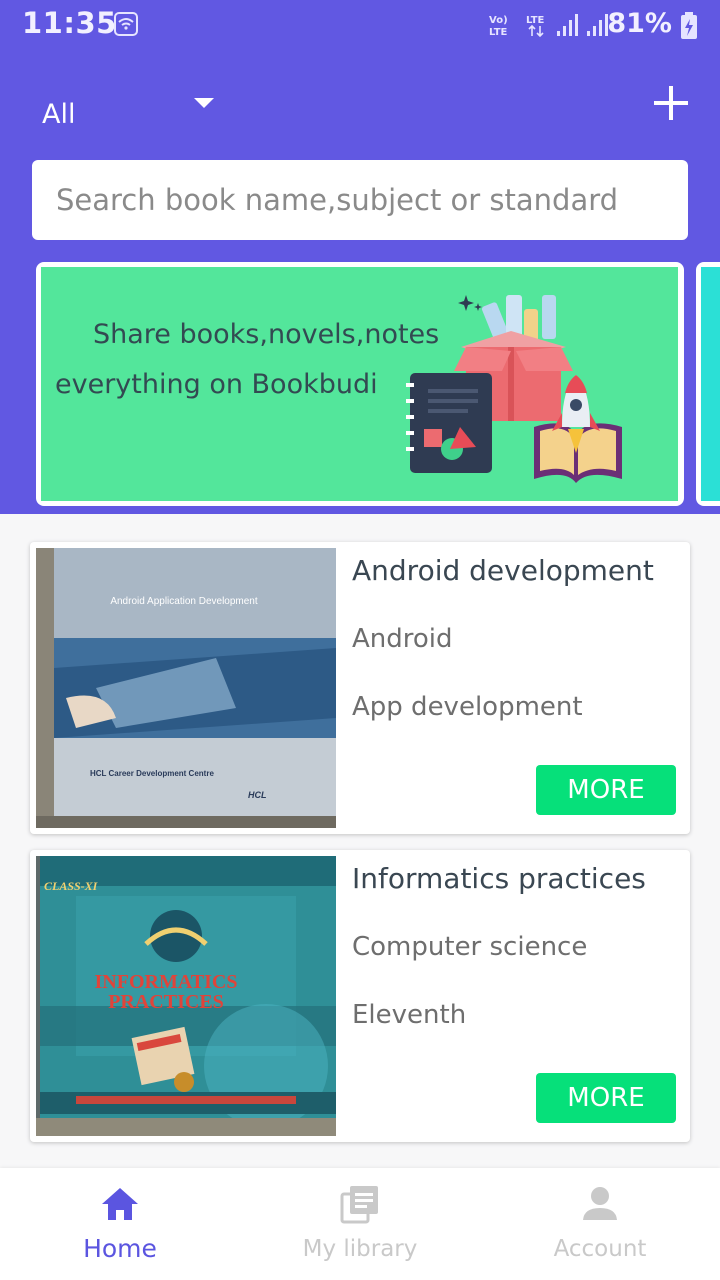 This screenshot has width=720, height=1280. What do you see at coordinates (514, 389) in the screenshot?
I see `books-illustration-icon` at bounding box center [514, 389].